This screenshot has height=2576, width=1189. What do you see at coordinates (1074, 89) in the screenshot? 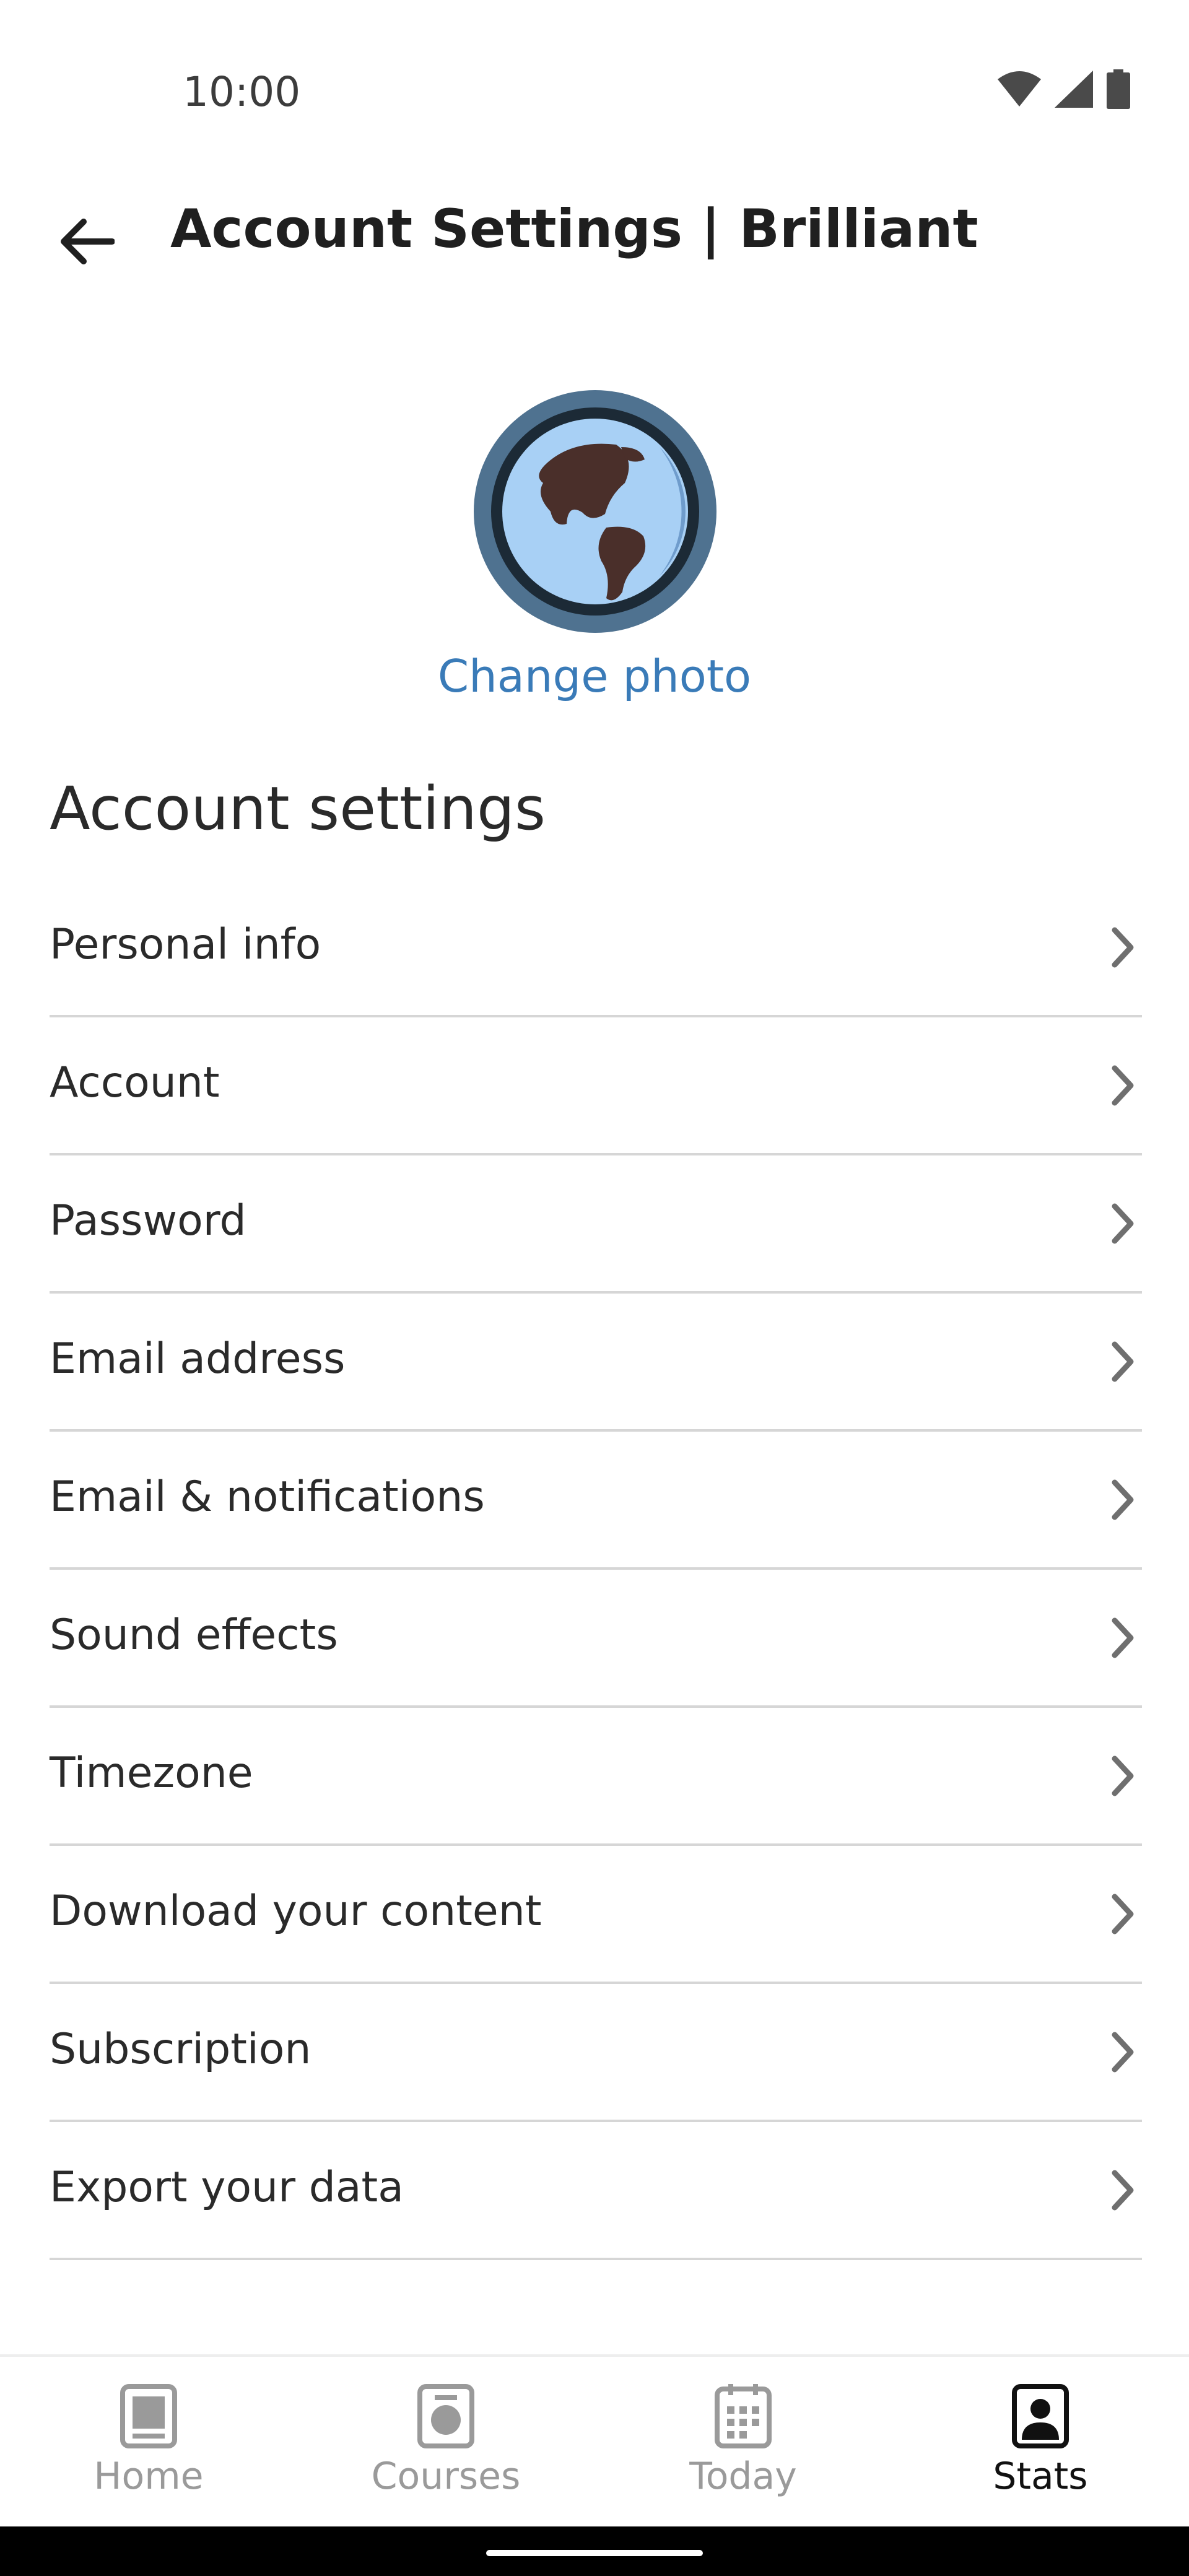
I see `cell-signal-icon` at bounding box center [1074, 89].